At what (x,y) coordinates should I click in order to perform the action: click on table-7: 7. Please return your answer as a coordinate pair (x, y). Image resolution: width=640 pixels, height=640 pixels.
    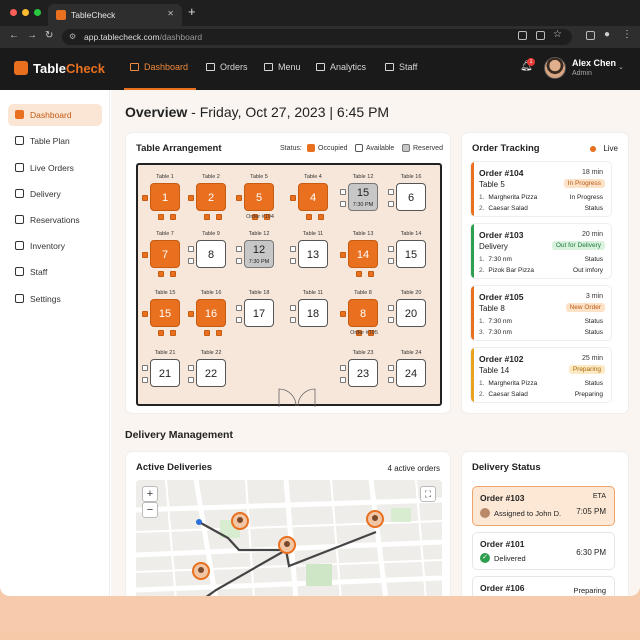
    Looking at the image, I should click on (165, 254).